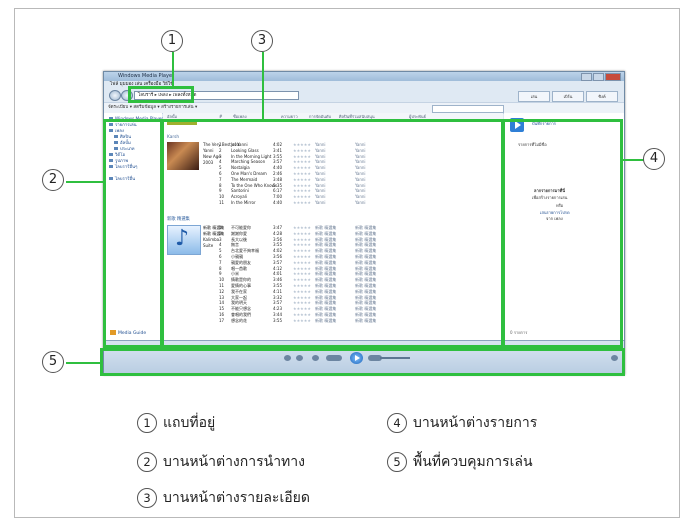  Describe the element at coordinates (133, 233) in the screenshot. I see `highlight-navigation-pane` at that location.